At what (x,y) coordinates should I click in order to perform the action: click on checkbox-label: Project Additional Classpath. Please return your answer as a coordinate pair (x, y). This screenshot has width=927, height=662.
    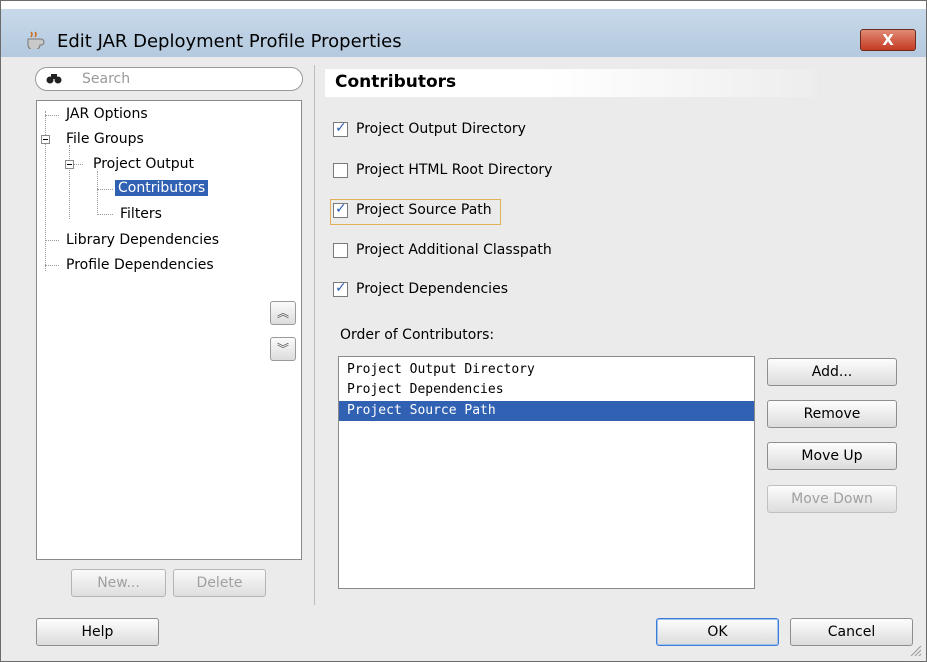
    Looking at the image, I should click on (454, 250).